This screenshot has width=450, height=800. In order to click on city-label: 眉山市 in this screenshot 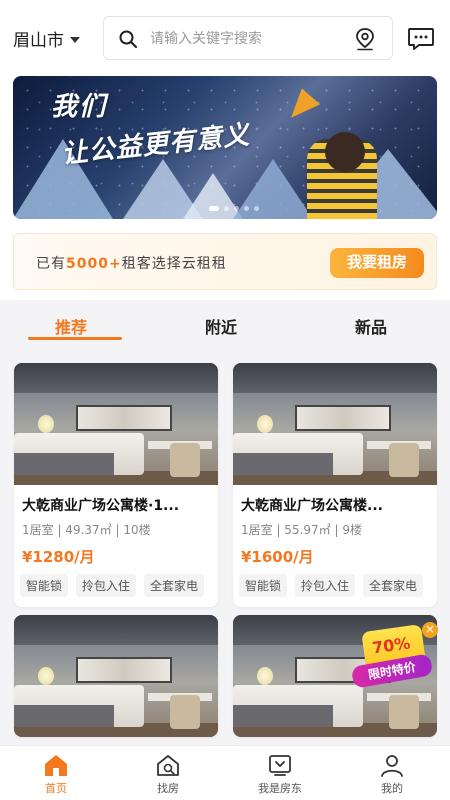, I will do `click(38, 41)`.